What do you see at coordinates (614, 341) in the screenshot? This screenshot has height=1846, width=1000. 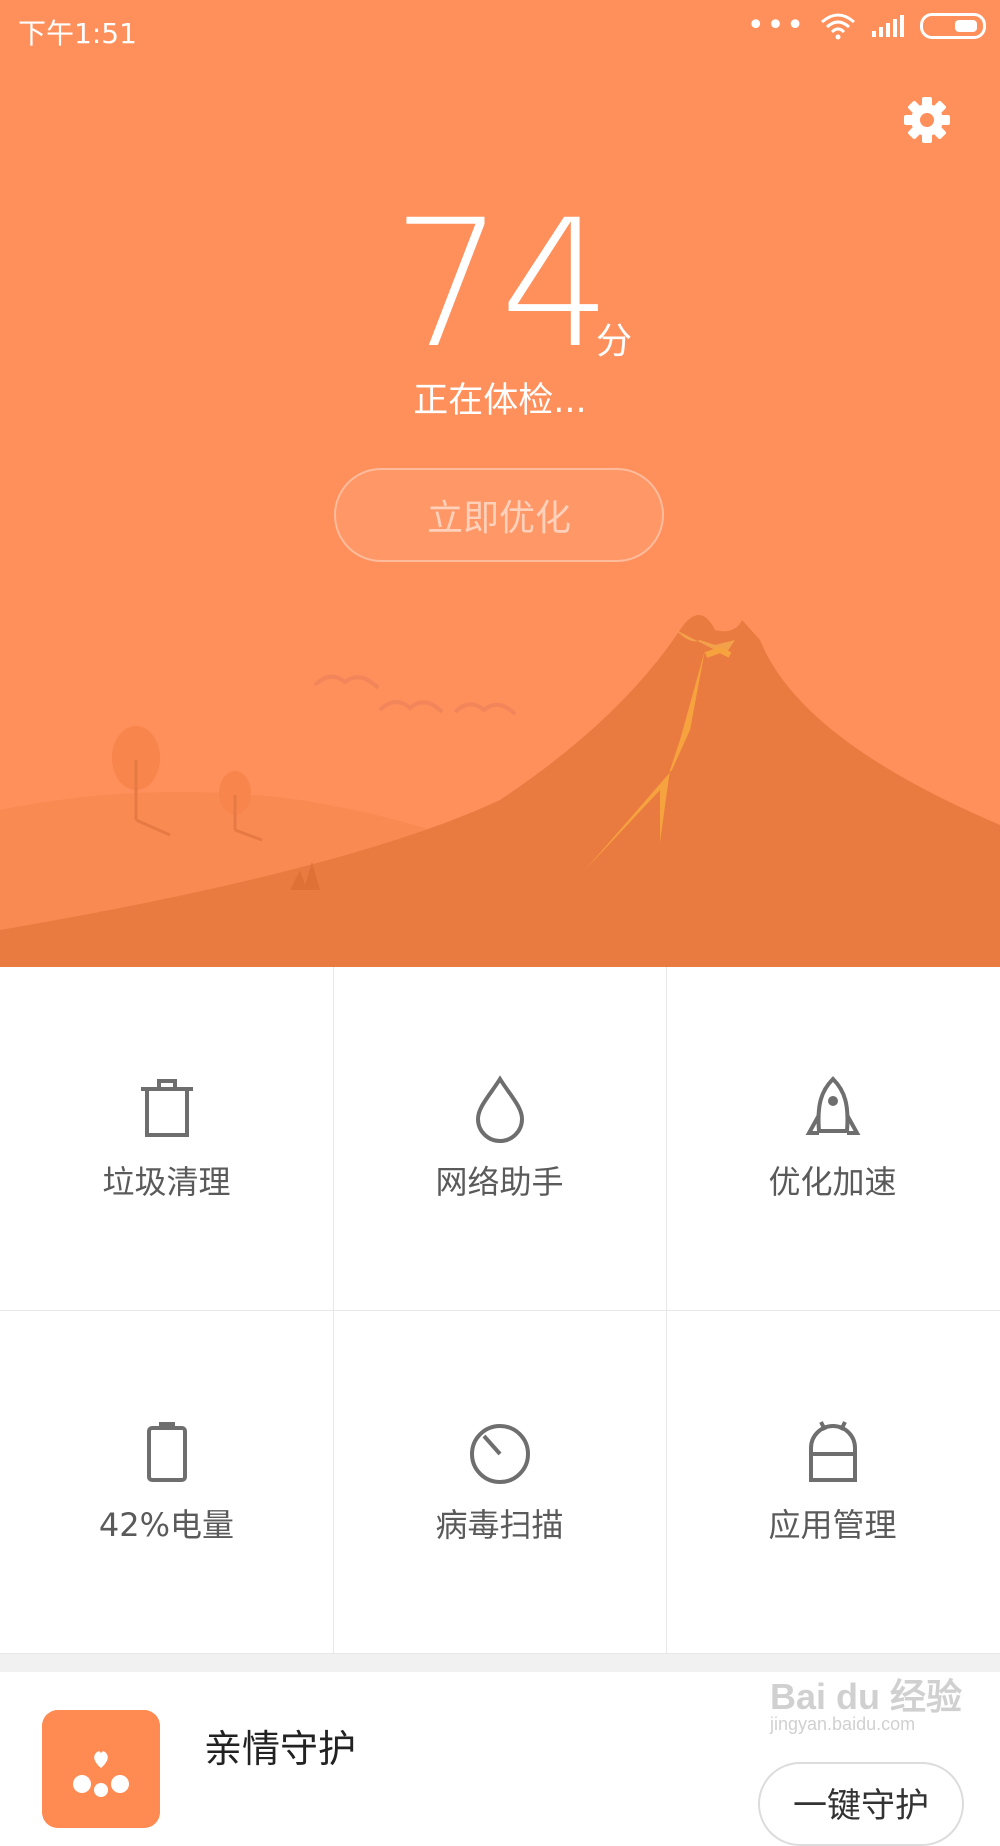 I see `score-unit: 分` at bounding box center [614, 341].